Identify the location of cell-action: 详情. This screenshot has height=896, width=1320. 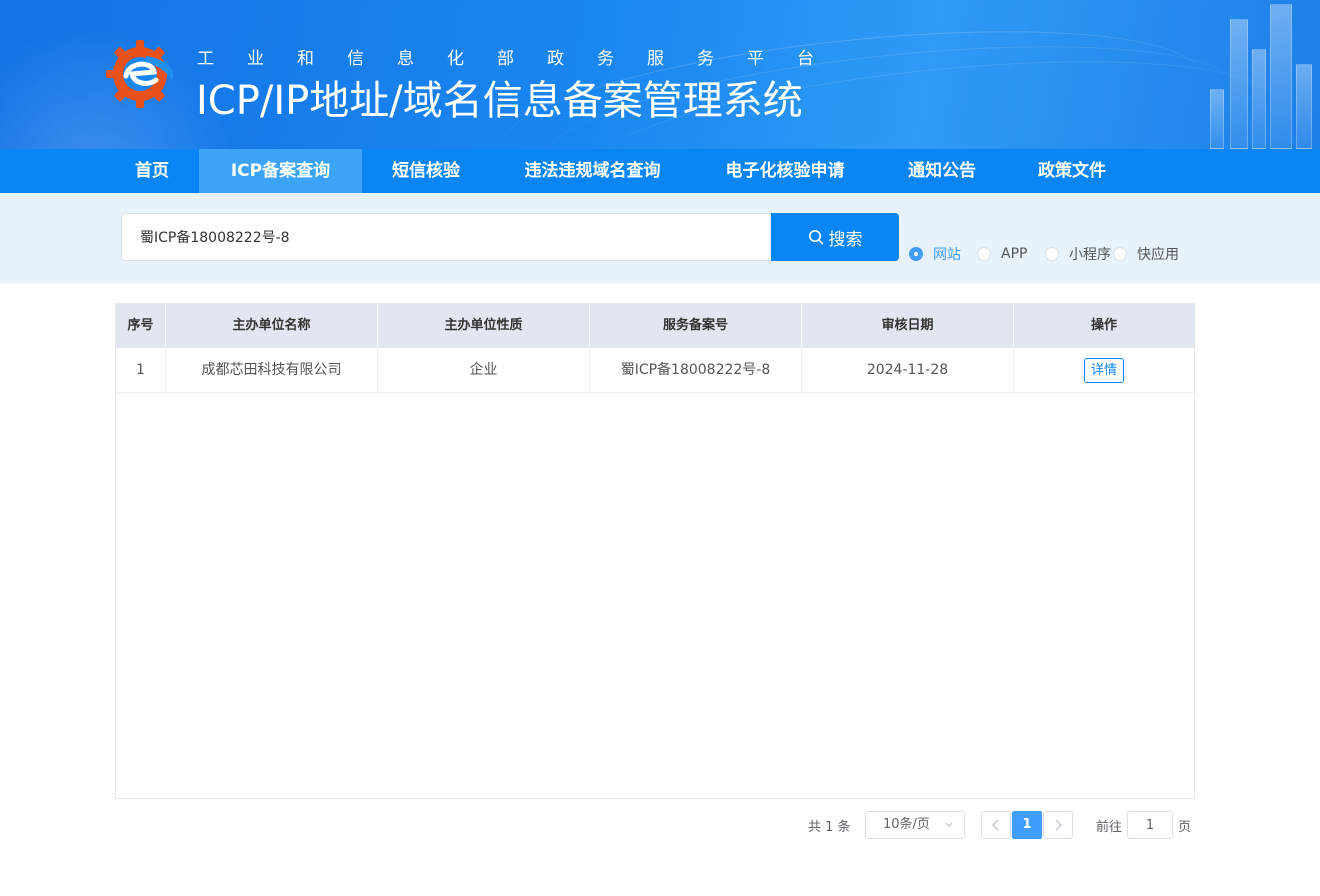
(1104, 370).